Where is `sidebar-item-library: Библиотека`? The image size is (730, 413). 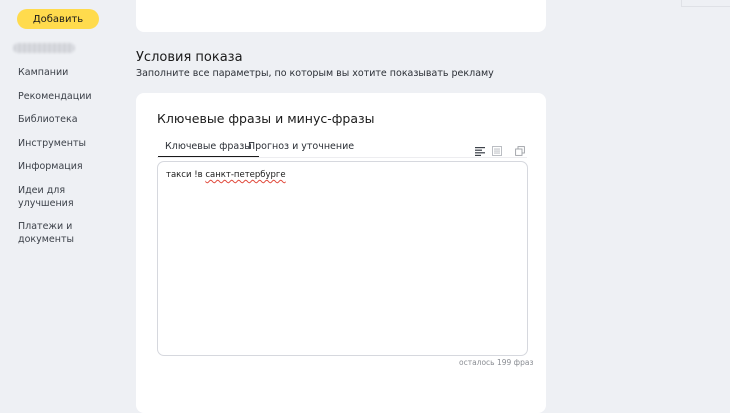 sidebar-item-library: Библиотека is located at coordinates (48, 119).